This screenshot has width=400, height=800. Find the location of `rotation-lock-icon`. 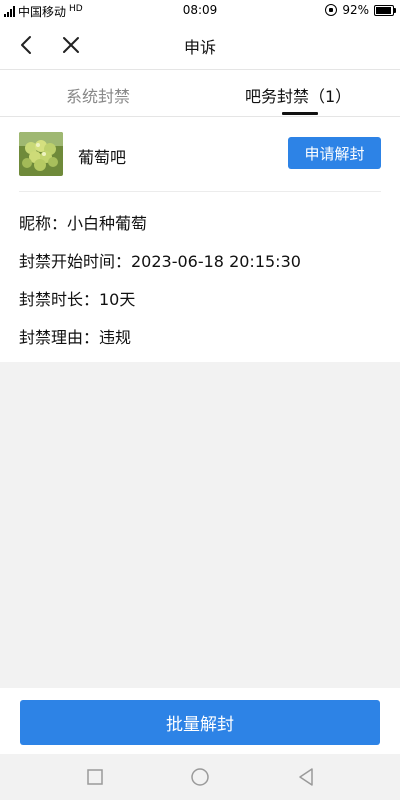

rotation-lock-icon is located at coordinates (331, 10).